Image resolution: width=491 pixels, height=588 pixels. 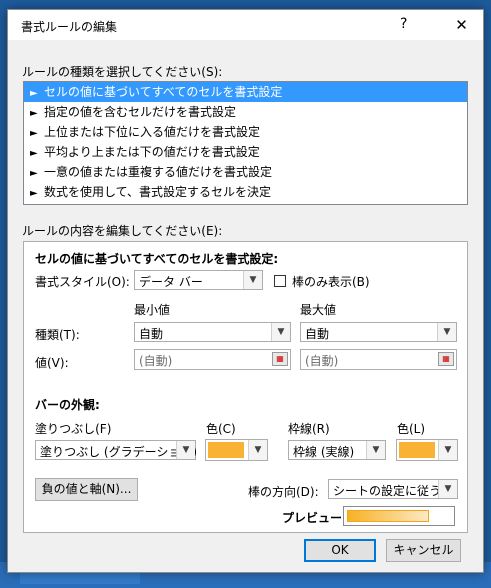 I want to click on rule-type-item-label: 上位または下位に入る値だけを書式設定, so click(x=152, y=132).